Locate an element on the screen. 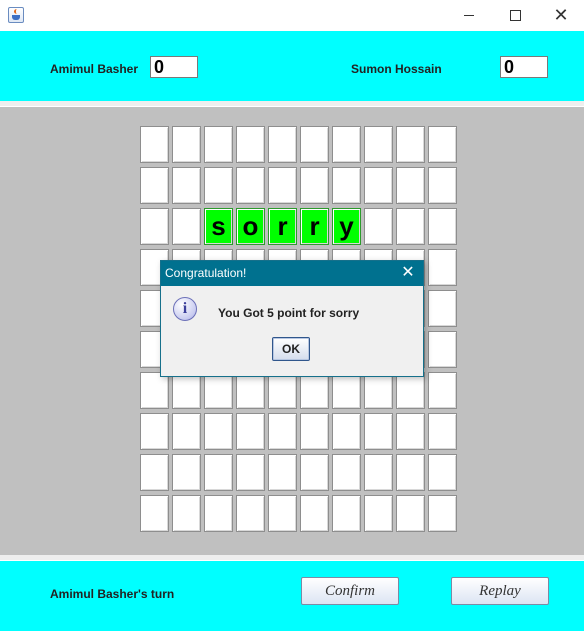  ok-button: OK is located at coordinates (291, 349).